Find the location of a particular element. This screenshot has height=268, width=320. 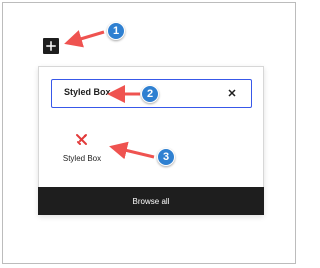

close-icon is located at coordinates (232, 93).